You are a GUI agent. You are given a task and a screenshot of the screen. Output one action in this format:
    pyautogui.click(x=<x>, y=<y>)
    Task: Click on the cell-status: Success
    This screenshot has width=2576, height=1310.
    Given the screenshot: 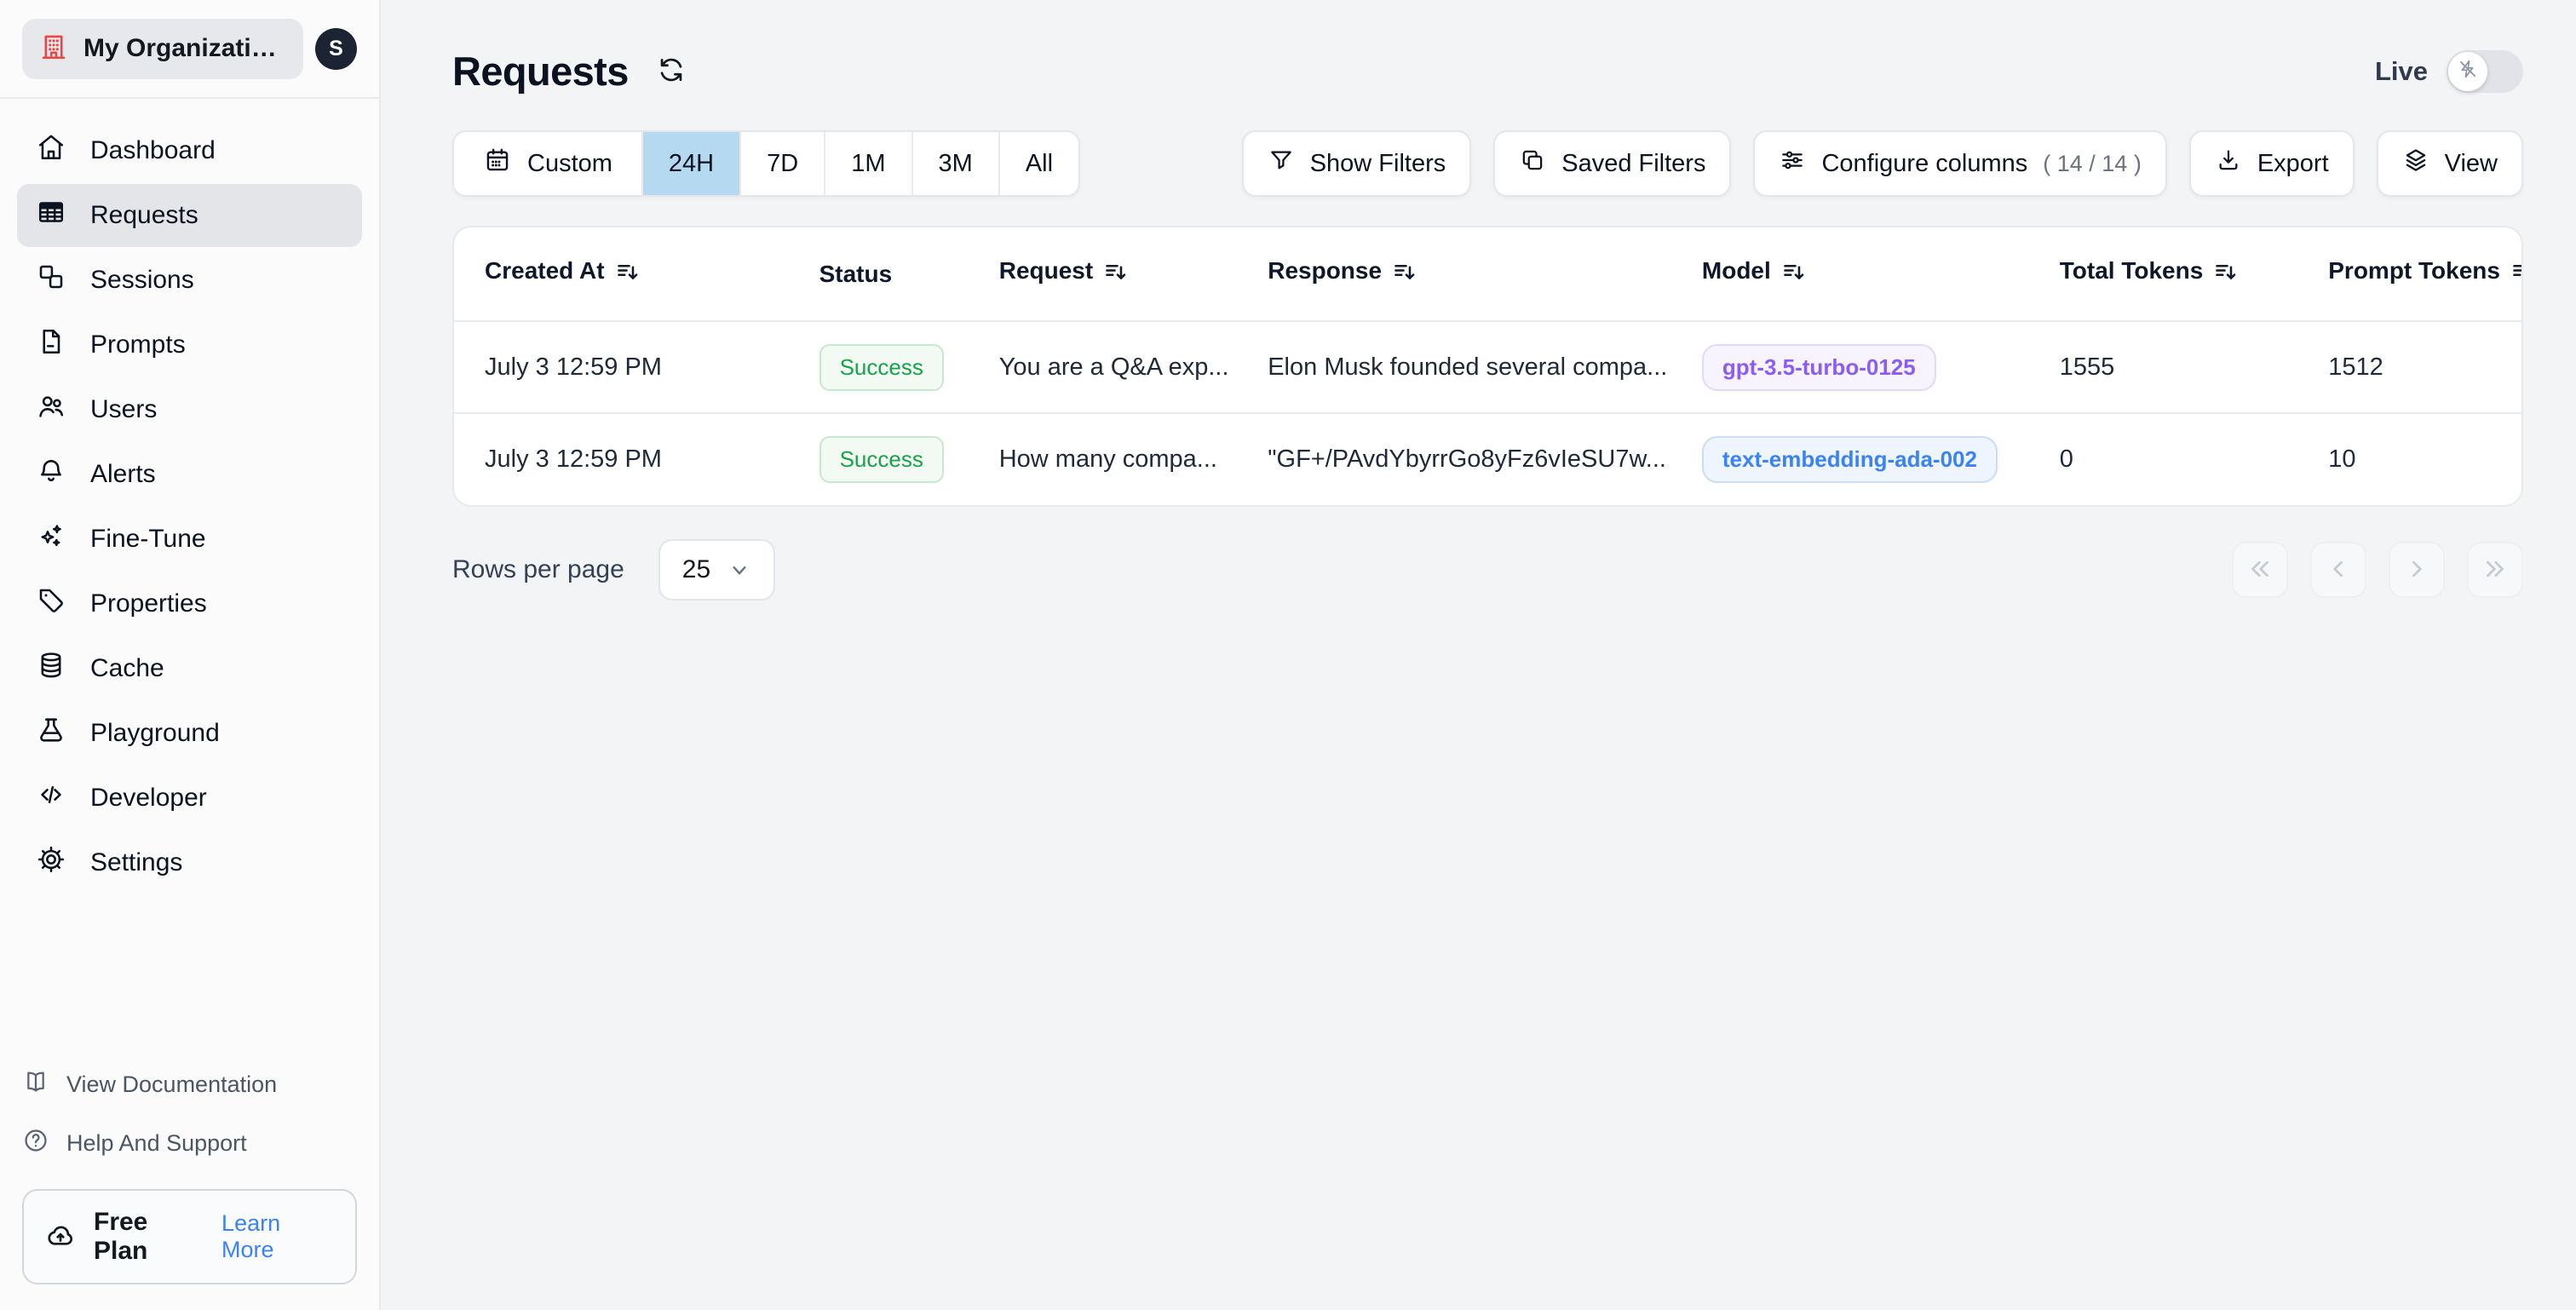 What is the action you would take?
    pyautogui.click(x=896, y=458)
    